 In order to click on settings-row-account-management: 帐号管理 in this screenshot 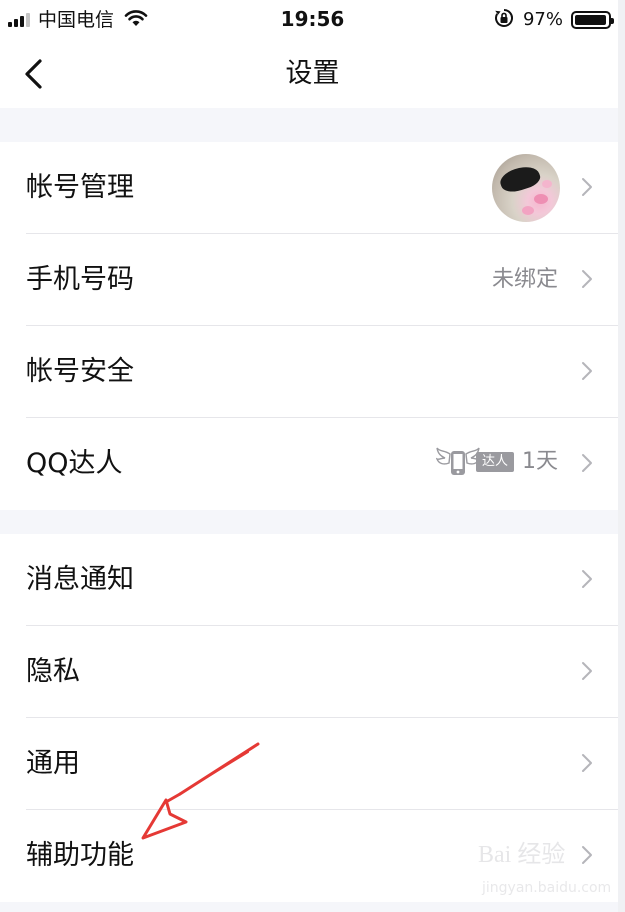, I will do `click(309, 188)`.